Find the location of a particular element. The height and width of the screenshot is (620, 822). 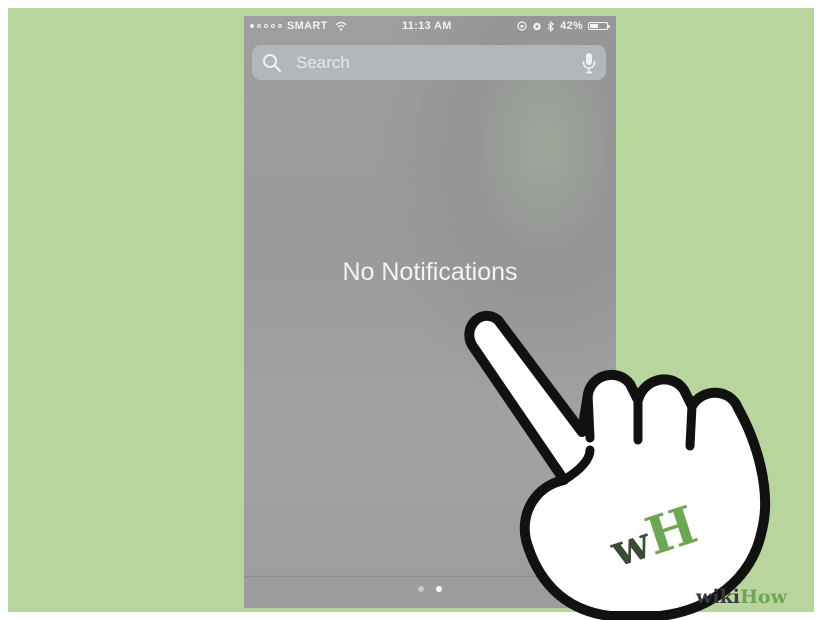

wikihow-how: How is located at coordinates (763, 597).